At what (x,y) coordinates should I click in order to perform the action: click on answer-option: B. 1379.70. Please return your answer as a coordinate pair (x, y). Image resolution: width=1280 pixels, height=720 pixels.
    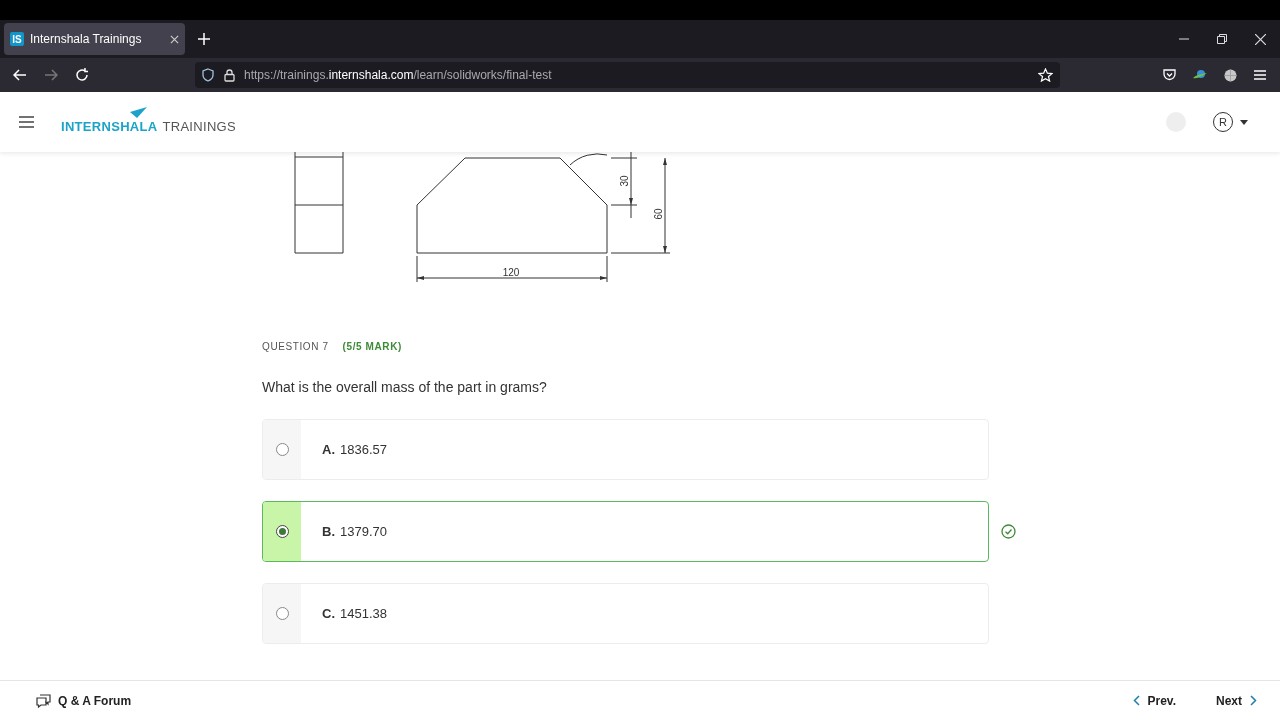
    Looking at the image, I should click on (625, 531).